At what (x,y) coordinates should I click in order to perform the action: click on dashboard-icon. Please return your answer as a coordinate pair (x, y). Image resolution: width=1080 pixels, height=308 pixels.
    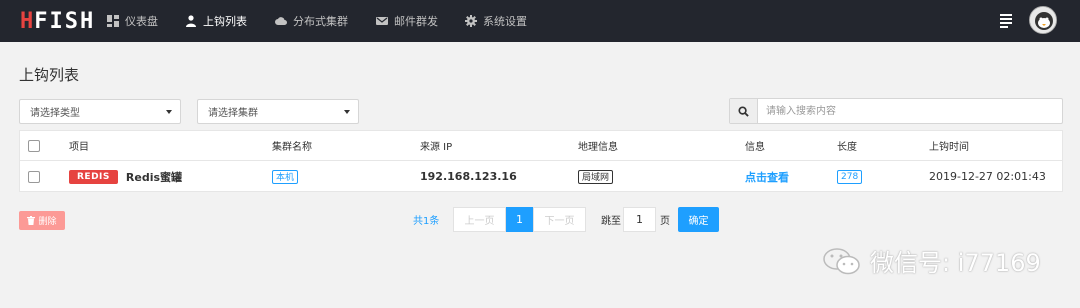
    Looking at the image, I should click on (113, 21).